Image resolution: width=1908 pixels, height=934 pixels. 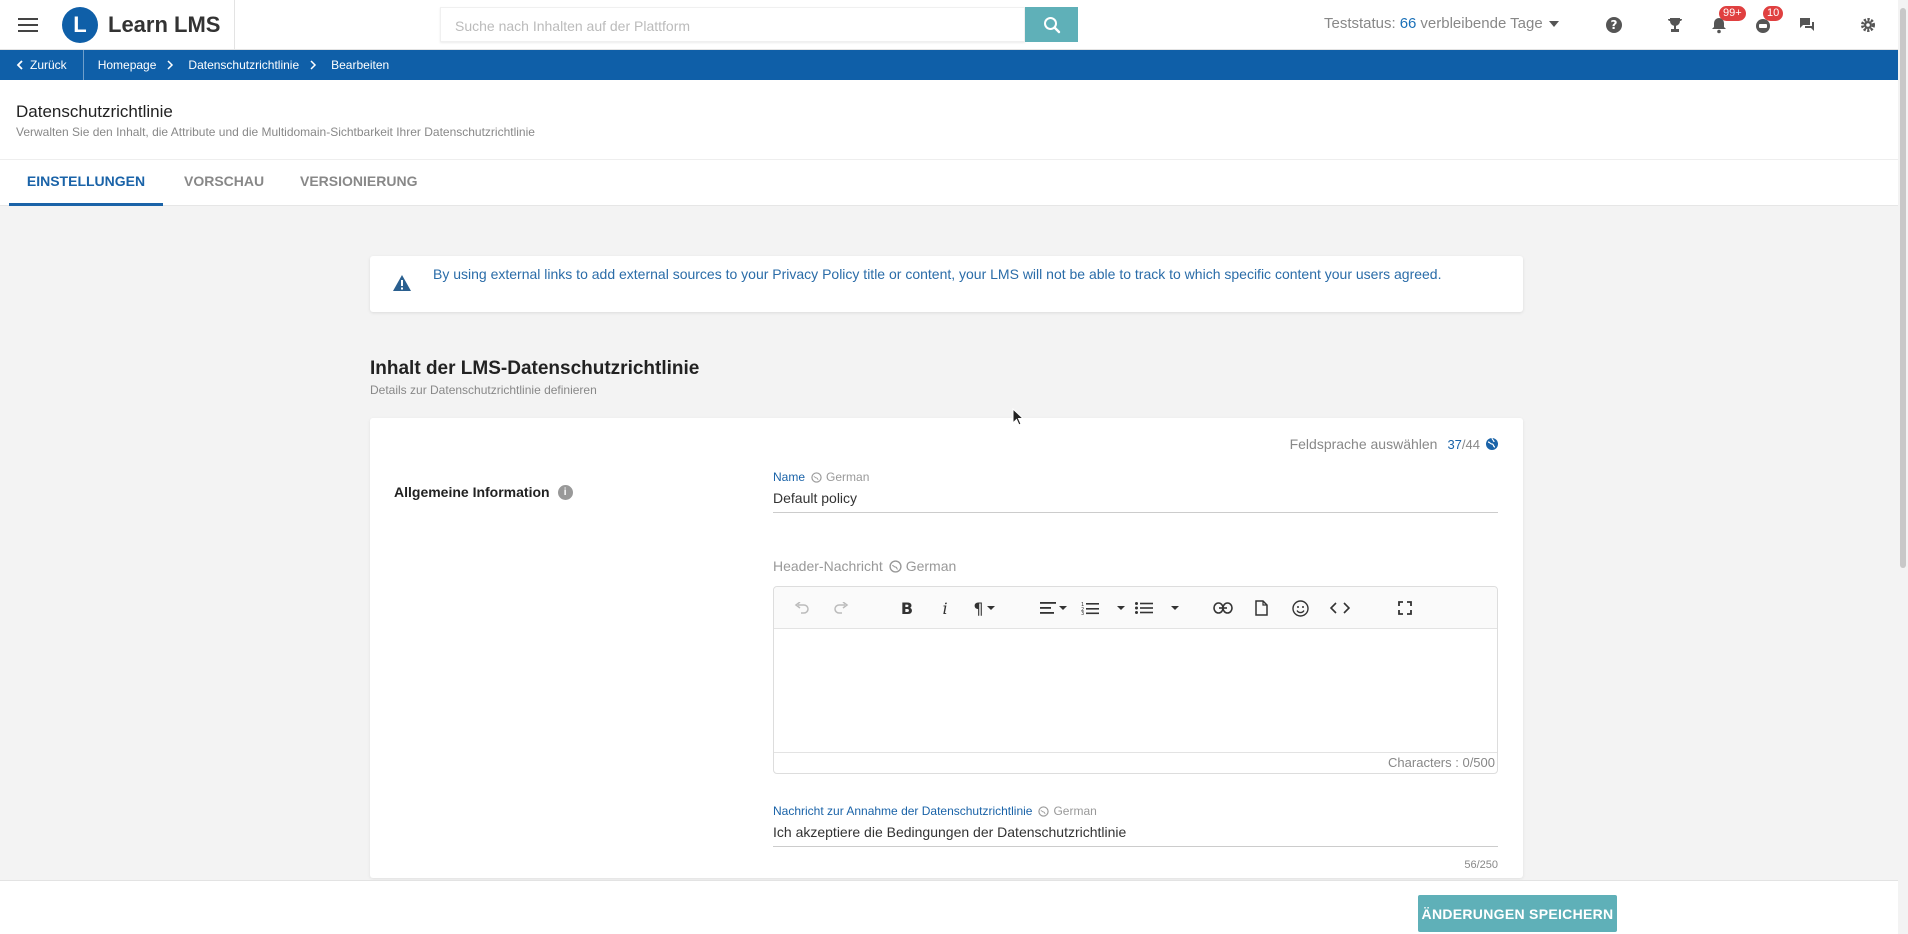 I want to click on language-count: 37/44, so click(x=1463, y=444).